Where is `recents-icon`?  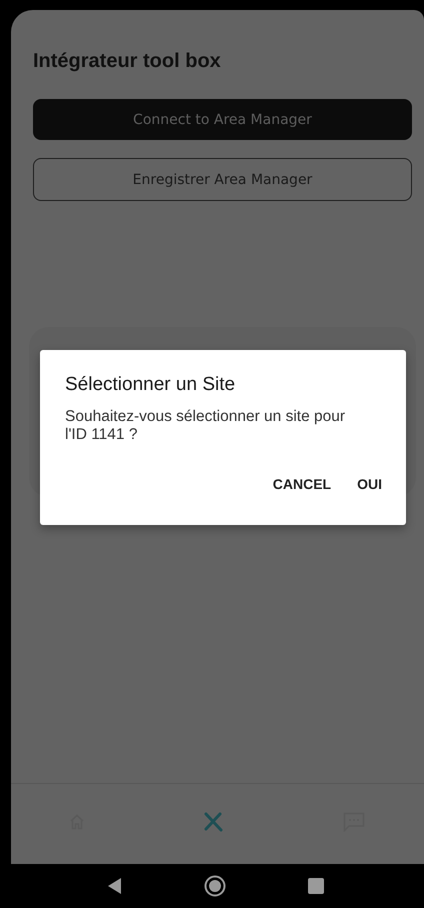 recents-icon is located at coordinates (316, 886).